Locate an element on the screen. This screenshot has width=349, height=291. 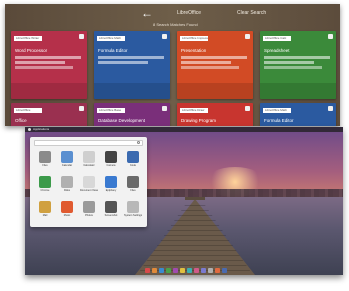
result-card: LibreOffice Base Database Development is located at coordinates (132, 114).